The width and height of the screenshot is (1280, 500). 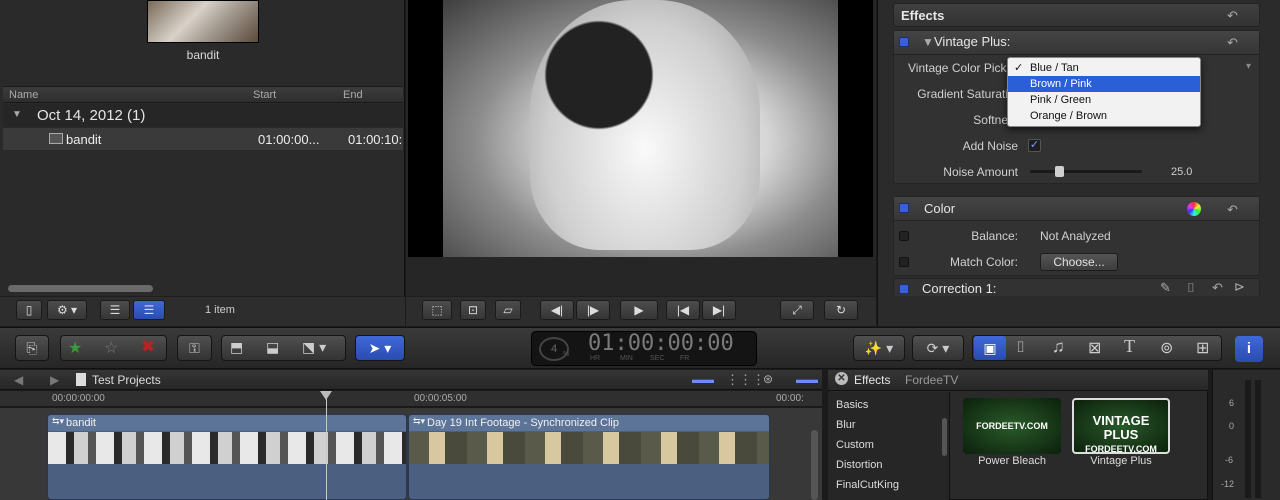 What do you see at coordinates (54, 380) in the screenshot?
I see `forward-arrow-icon: ▶` at bounding box center [54, 380].